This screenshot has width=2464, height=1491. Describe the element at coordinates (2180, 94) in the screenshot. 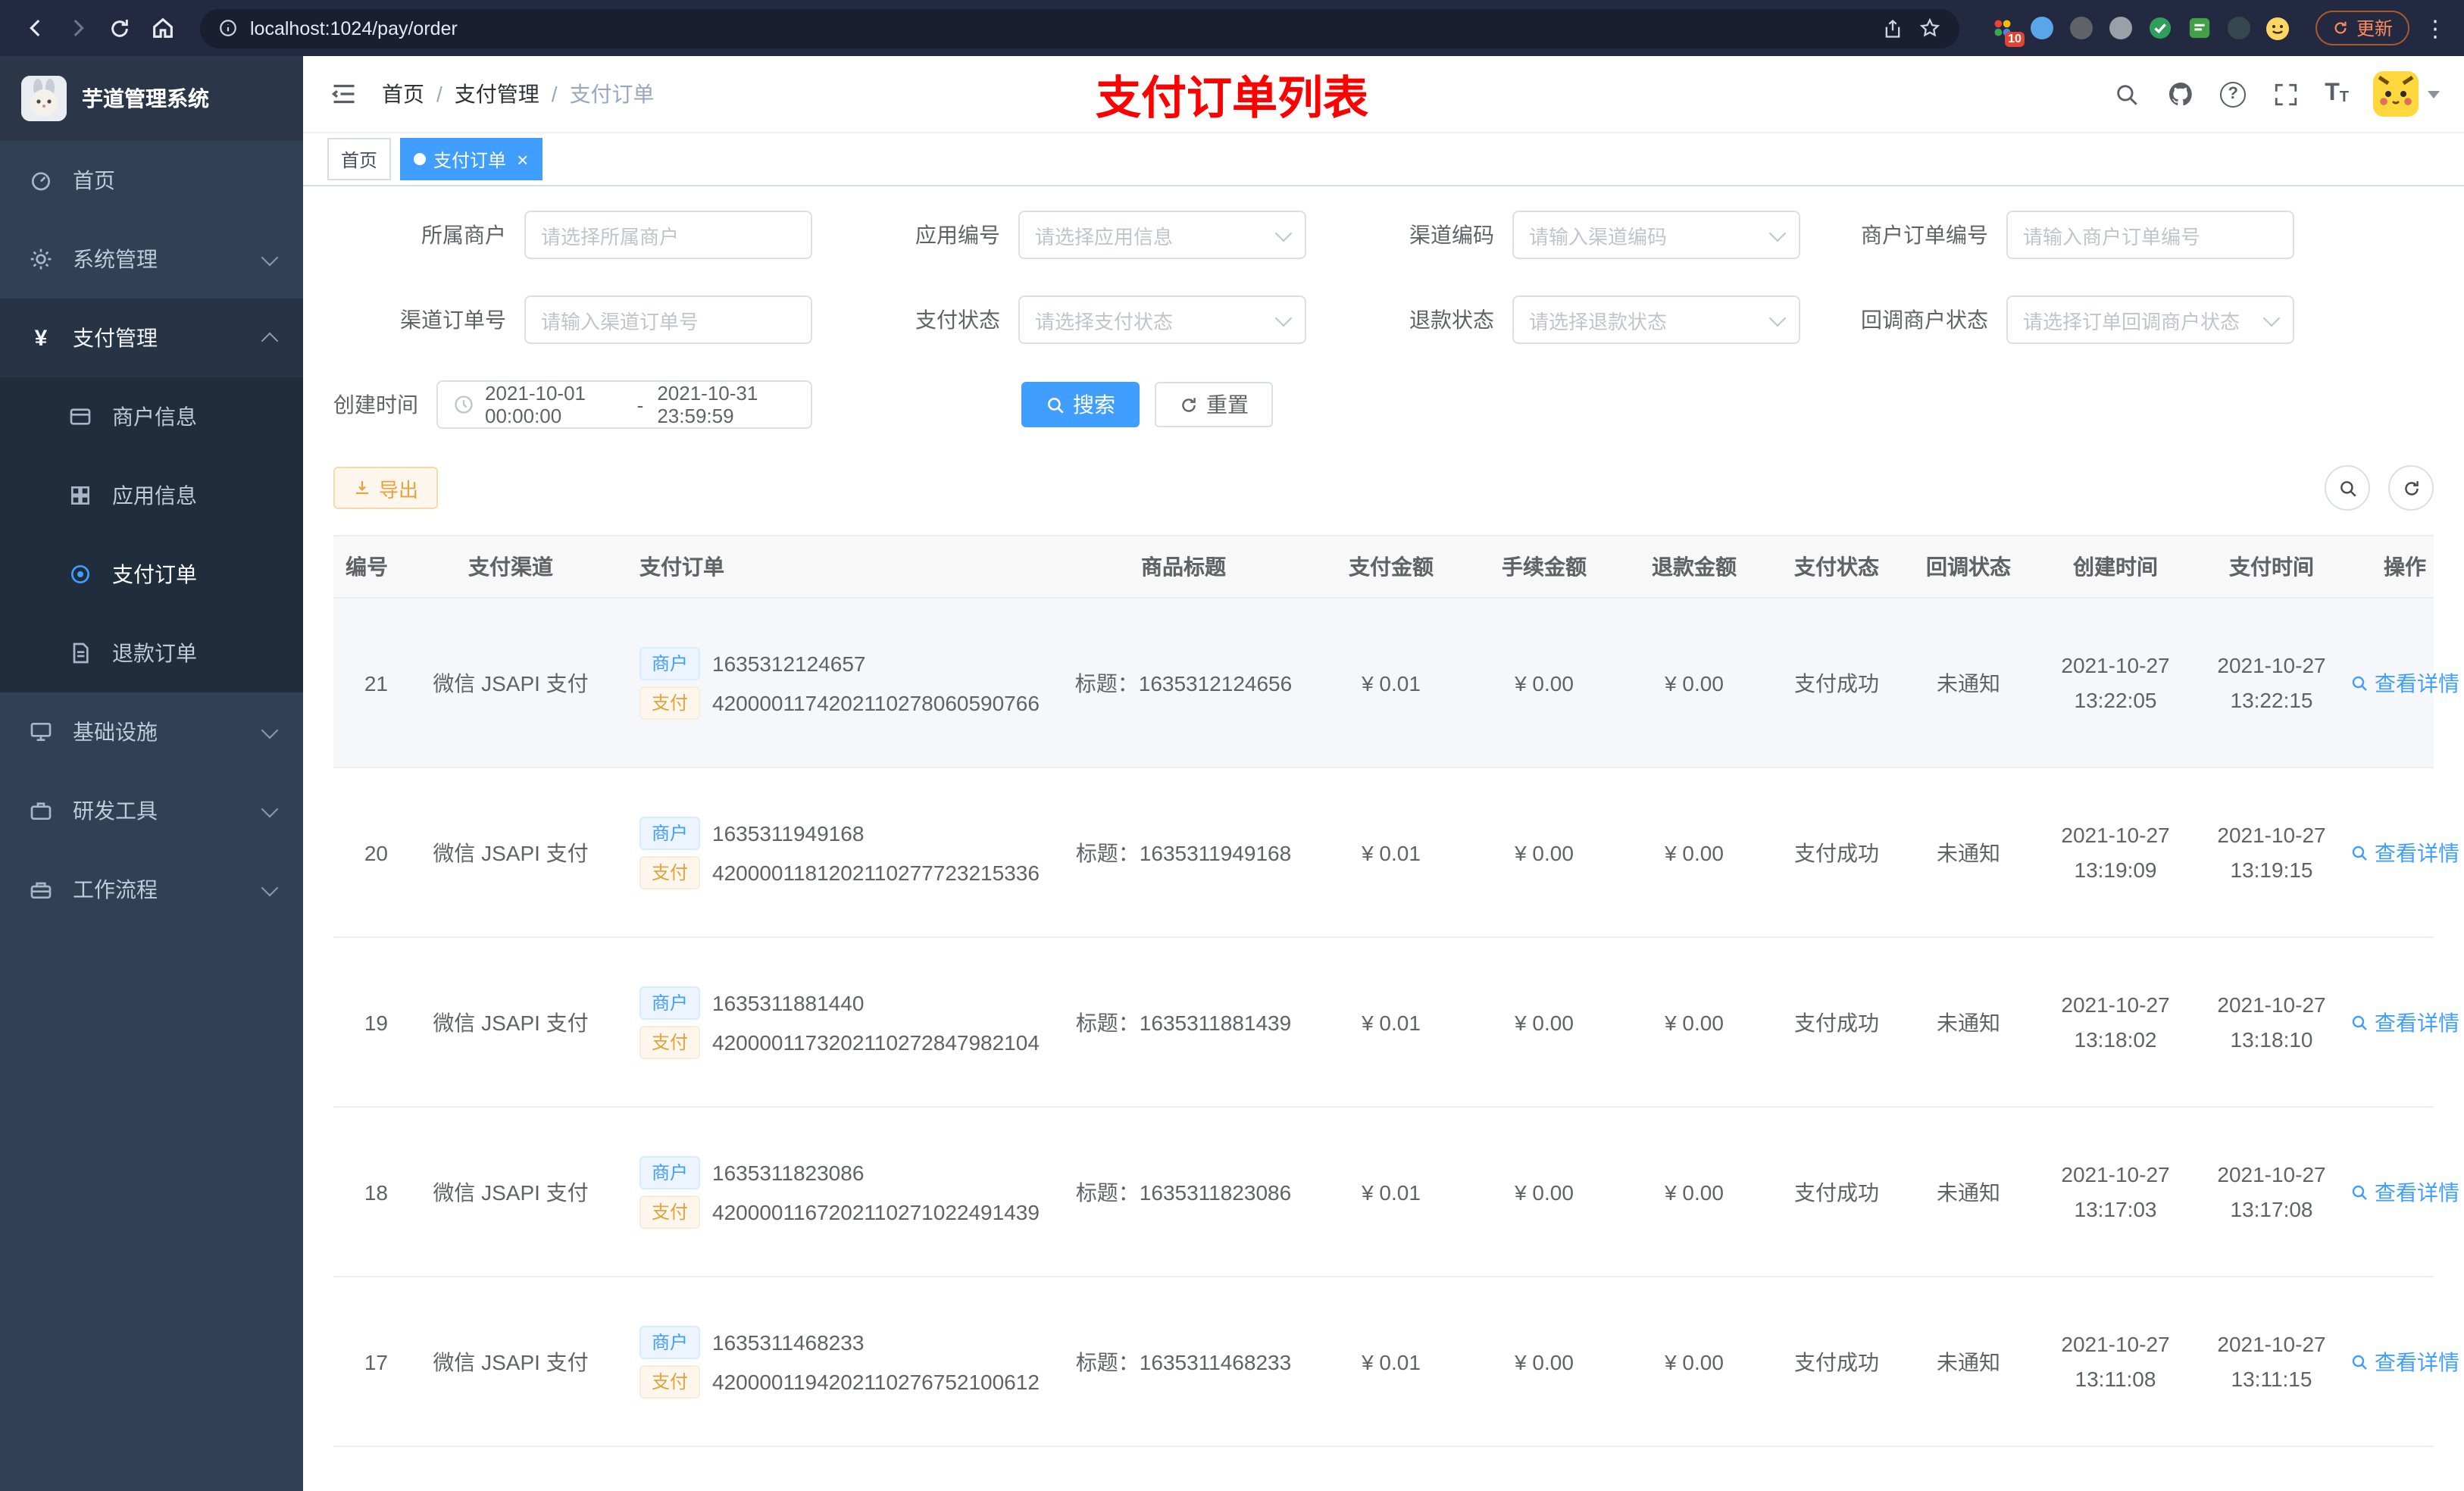

I see `github-icon` at that location.